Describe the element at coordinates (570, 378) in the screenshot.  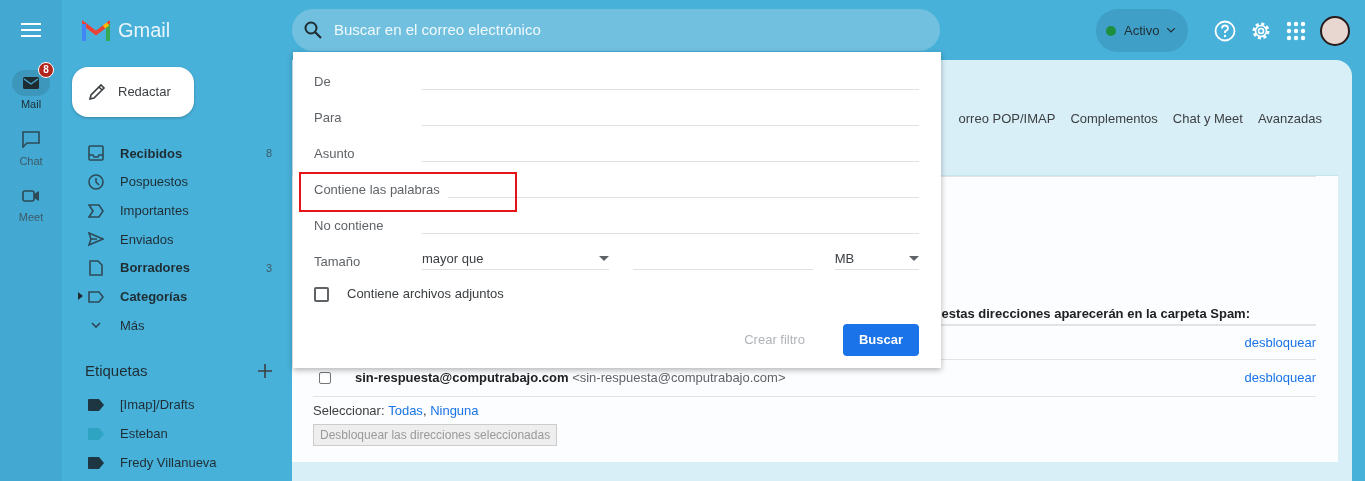
I see `sender-address: sin-respuesta@computrabajo.com <sin-respuesta@computrabajo.com>` at that location.